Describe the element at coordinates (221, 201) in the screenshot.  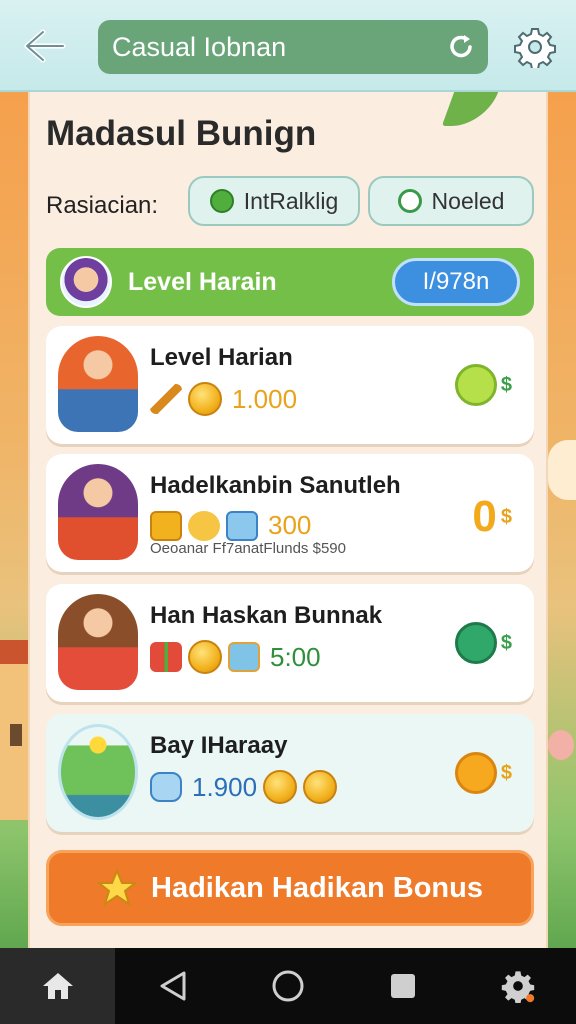
I see `leaf-icon` at that location.